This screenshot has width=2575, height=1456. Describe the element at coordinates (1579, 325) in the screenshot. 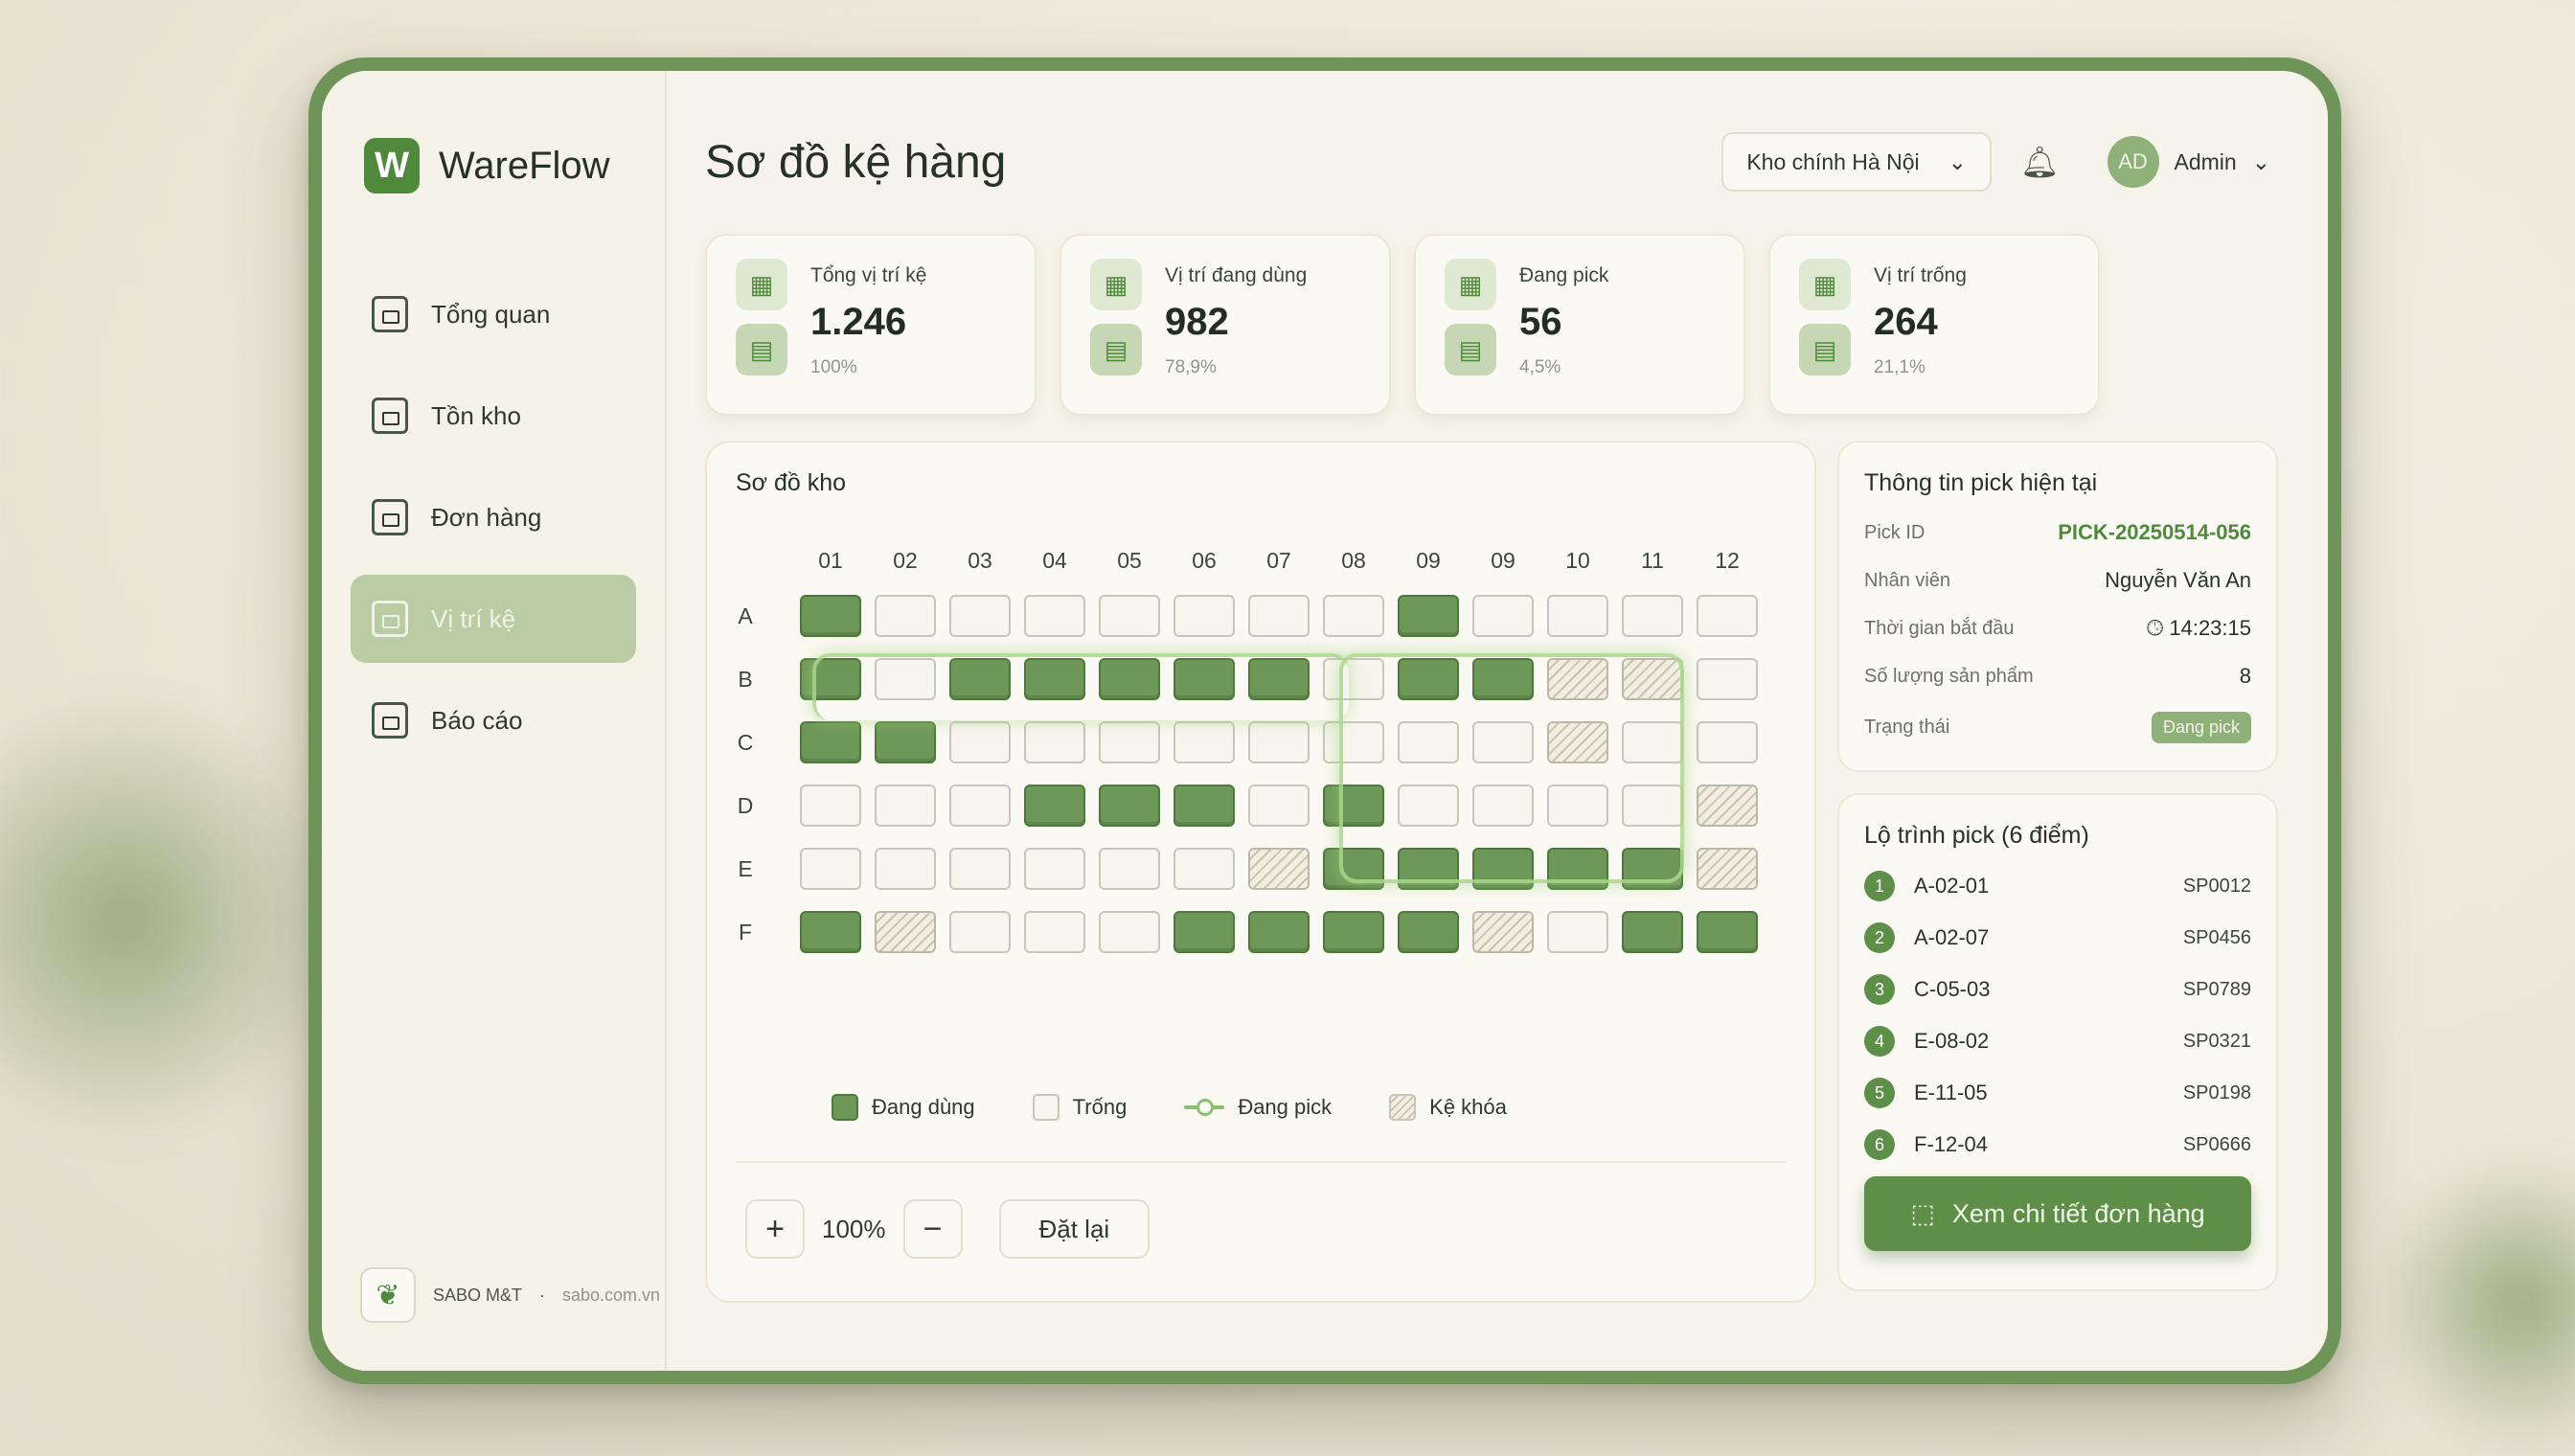

I see `stat-card: ▦ ▤ Đang pick 56 4,5%` at that location.